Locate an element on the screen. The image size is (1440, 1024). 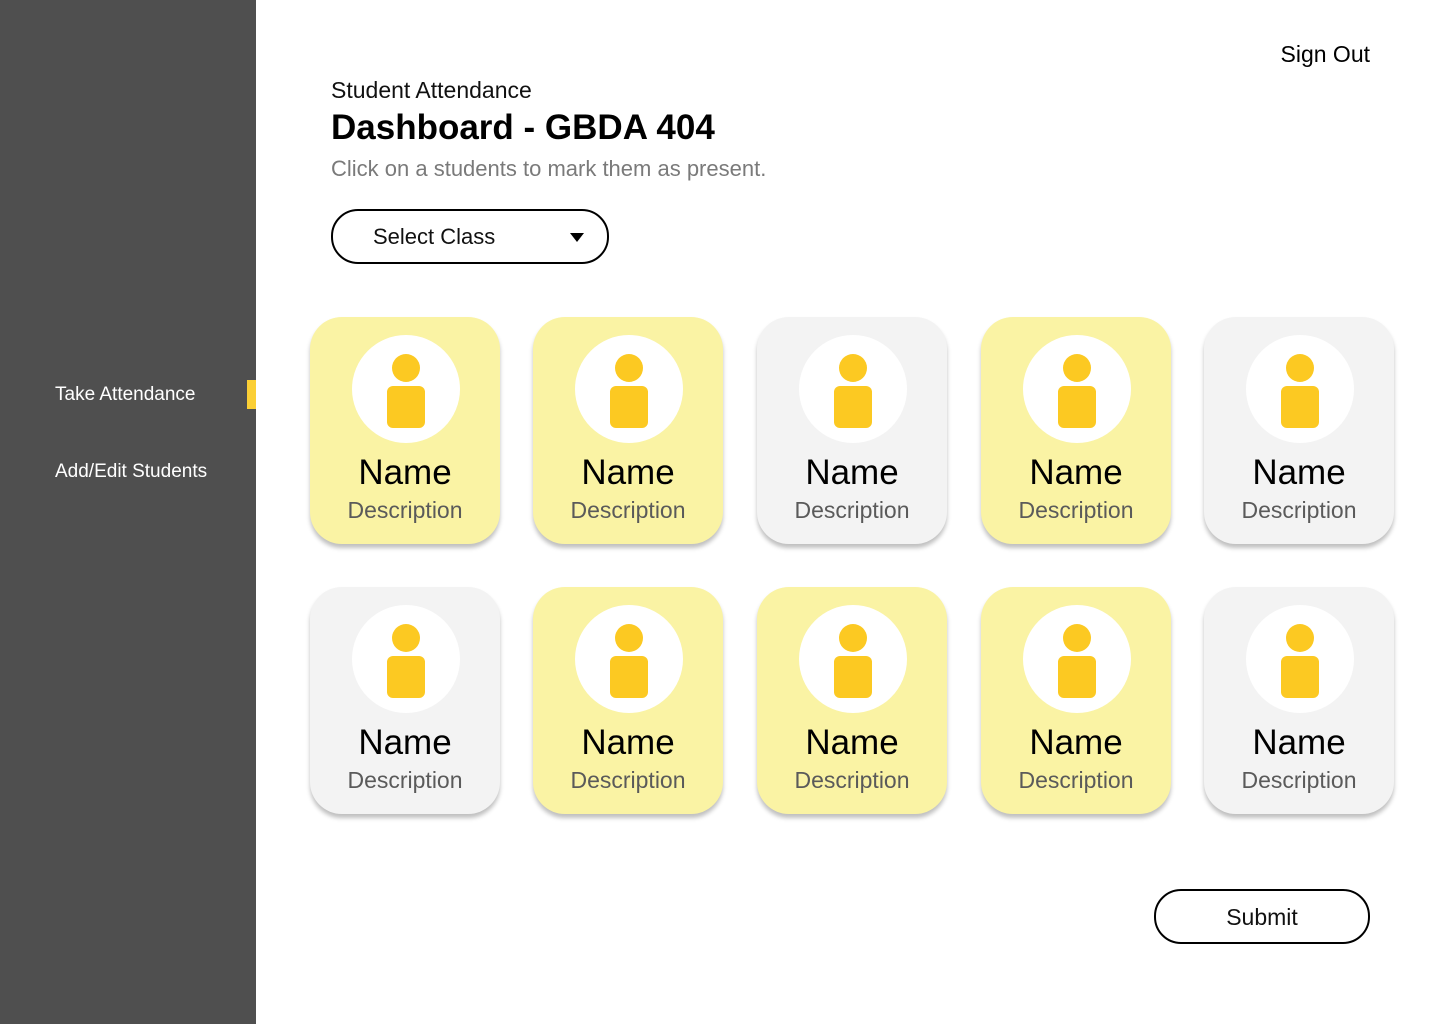
sidebar-item-take-attendance: Take Attendance is located at coordinates (125, 395).